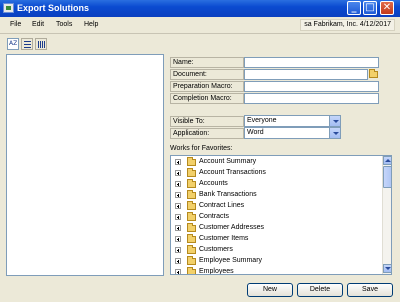  I want to click on list-item-label: Contracts, so click(214, 216).